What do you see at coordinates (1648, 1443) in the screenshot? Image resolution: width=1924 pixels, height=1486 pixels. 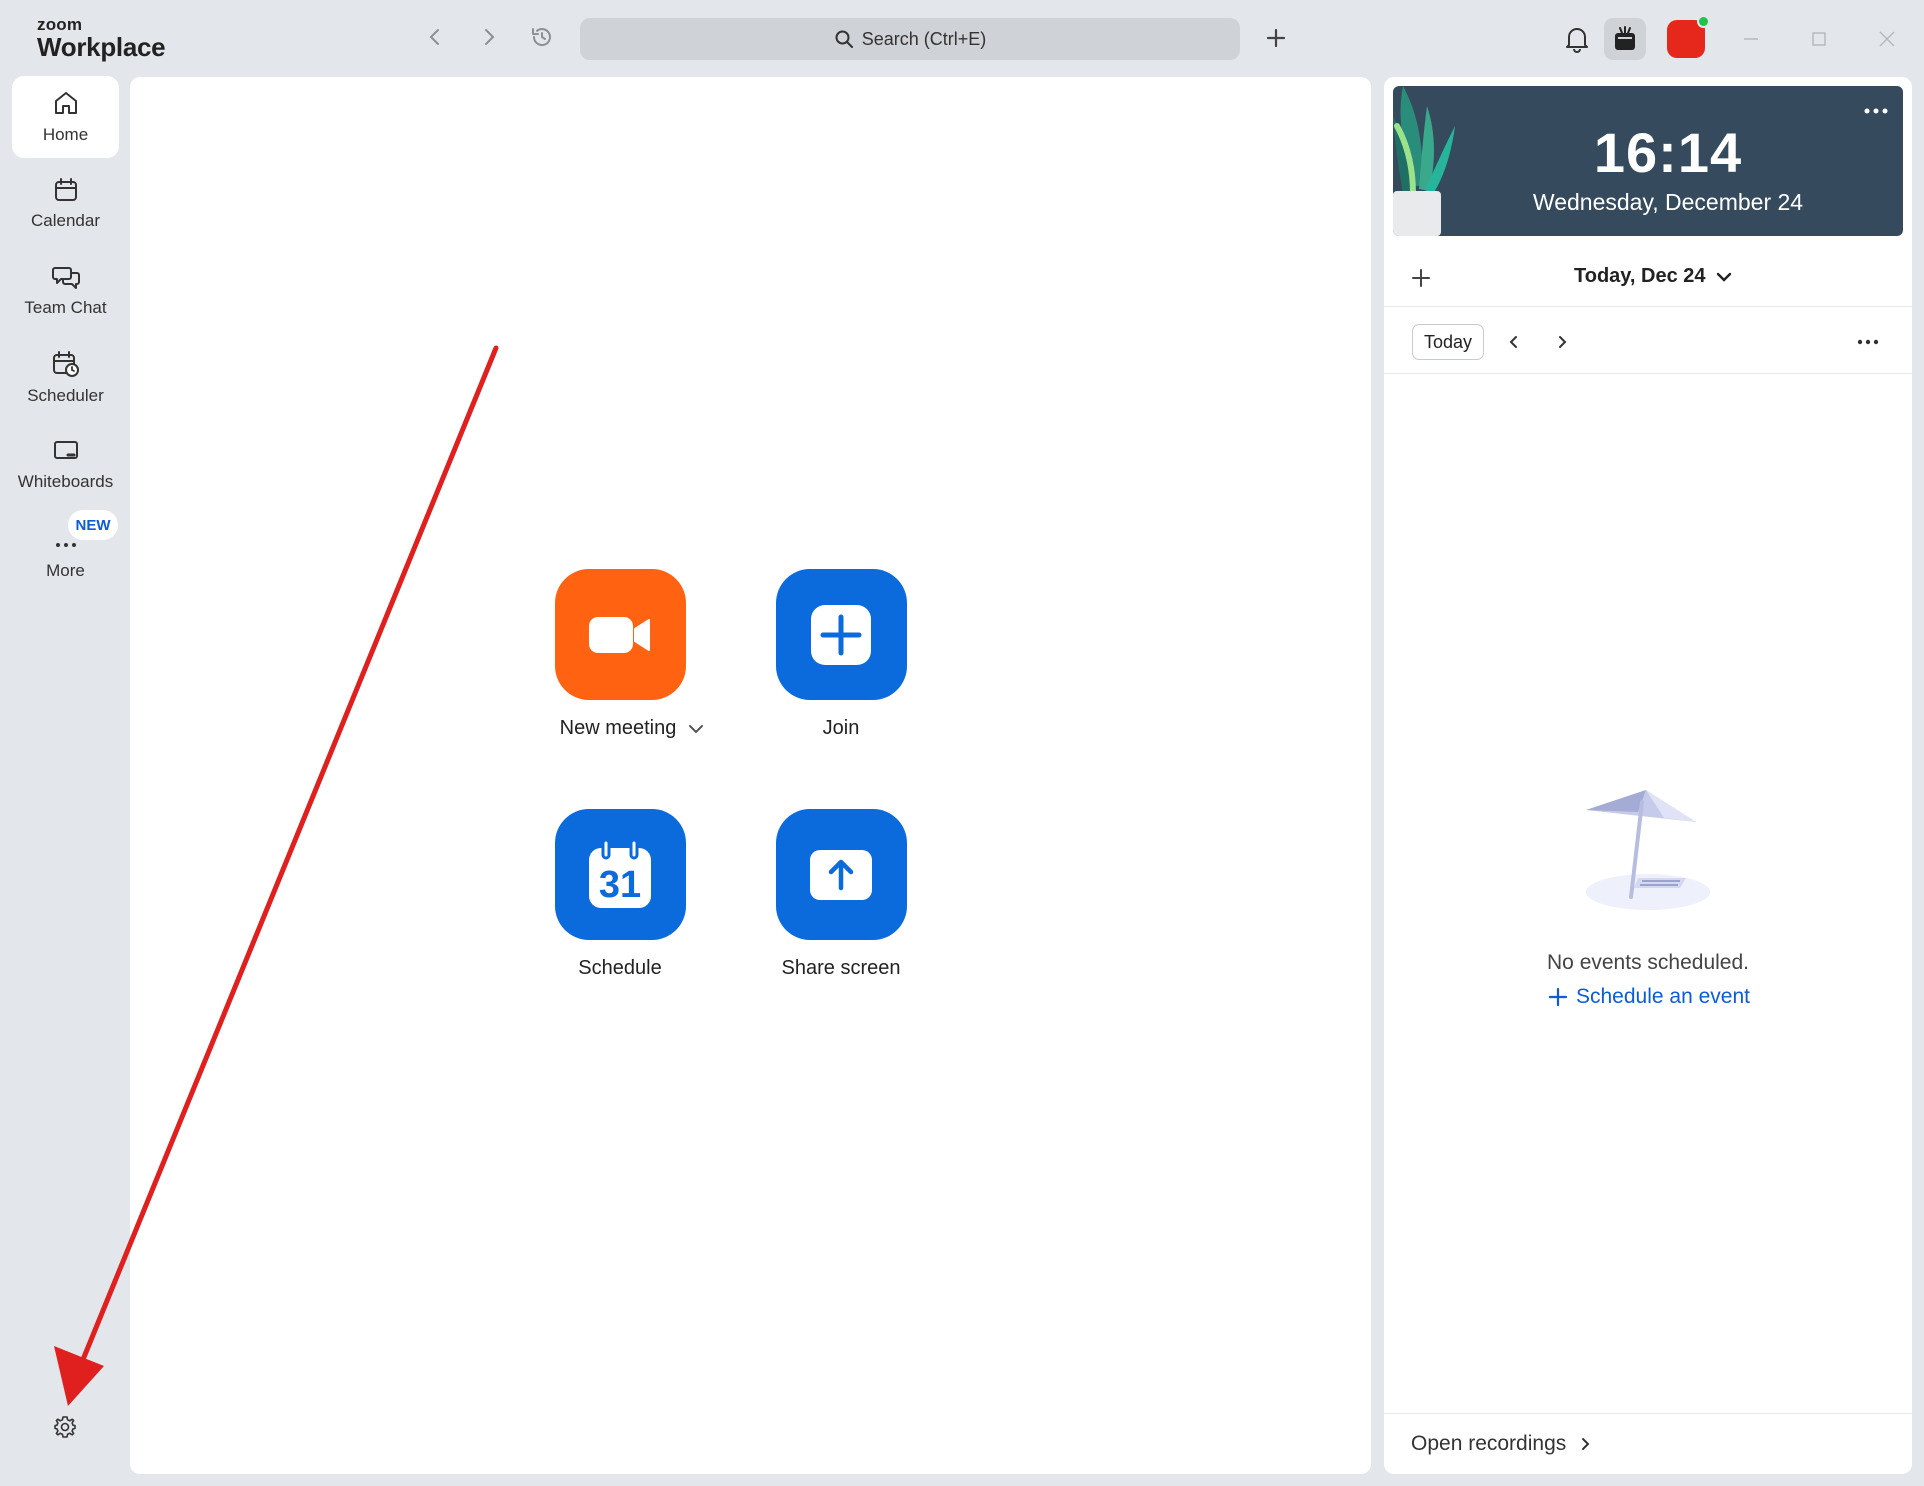 I see `recordings-footer: Open recordings` at bounding box center [1648, 1443].